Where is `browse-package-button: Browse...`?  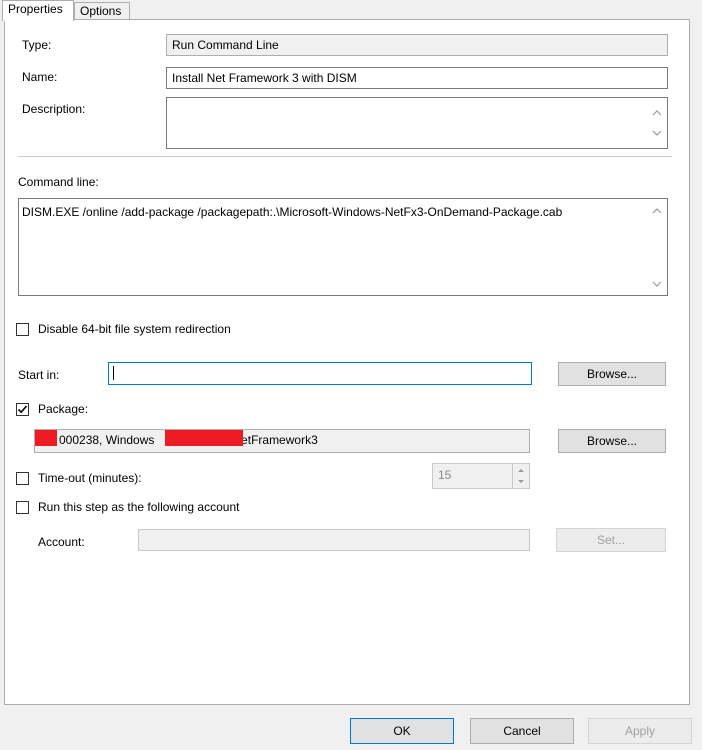 browse-package-button: Browse... is located at coordinates (612, 441).